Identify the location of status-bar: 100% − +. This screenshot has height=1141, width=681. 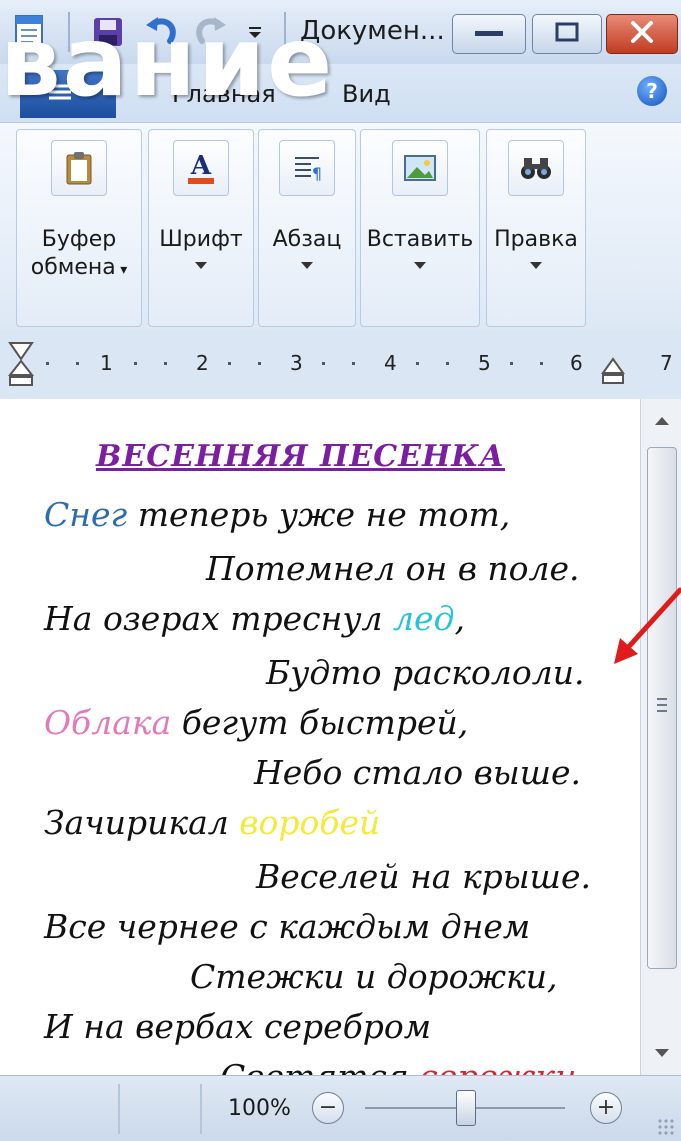
(340, 1108).